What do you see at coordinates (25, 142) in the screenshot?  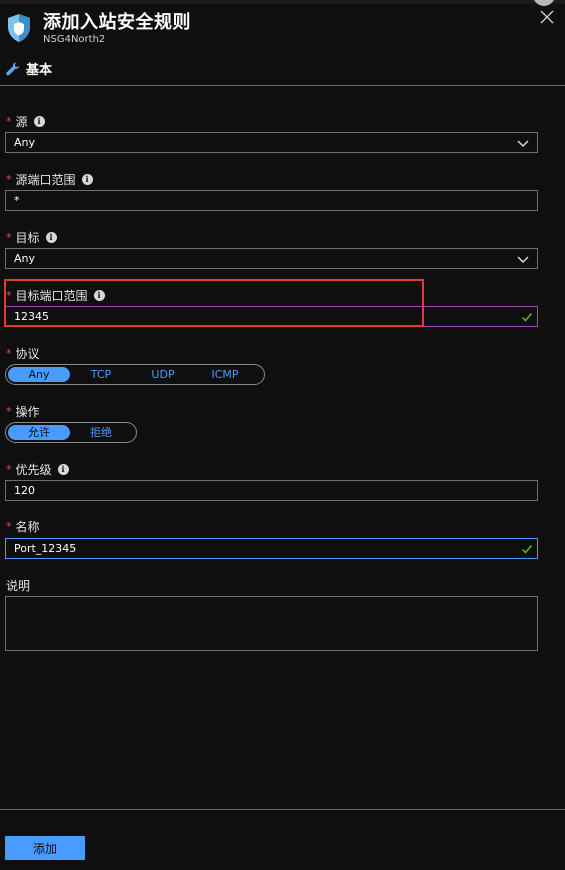 I see `source-value: Any` at bounding box center [25, 142].